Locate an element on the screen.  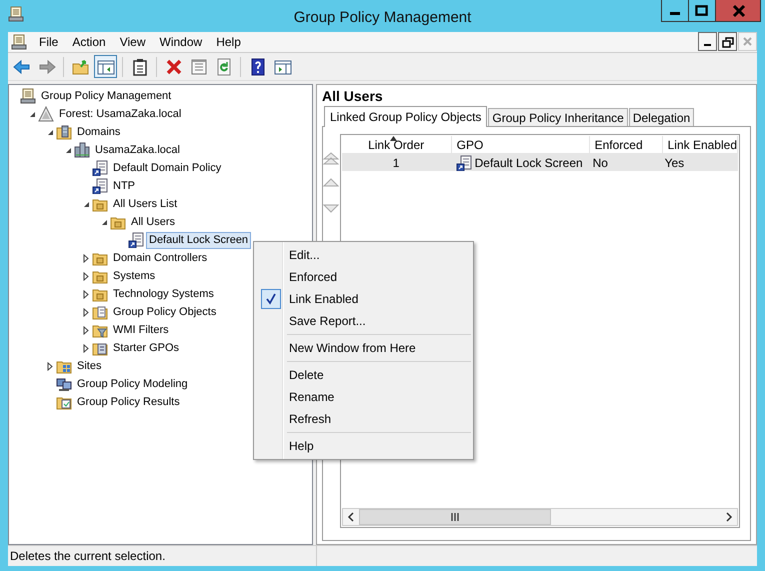
table-row: 1 Default Lock Screen No Yes is located at coordinates (540, 162).